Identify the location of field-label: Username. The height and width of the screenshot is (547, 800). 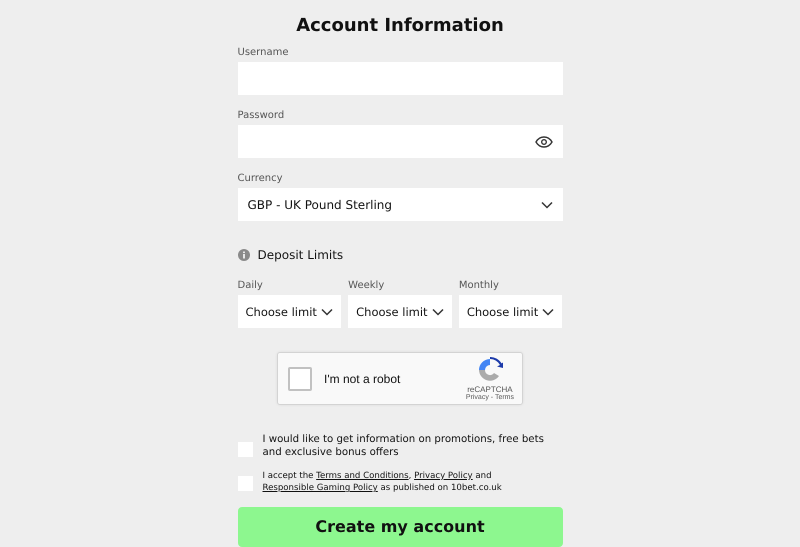
(264, 52).